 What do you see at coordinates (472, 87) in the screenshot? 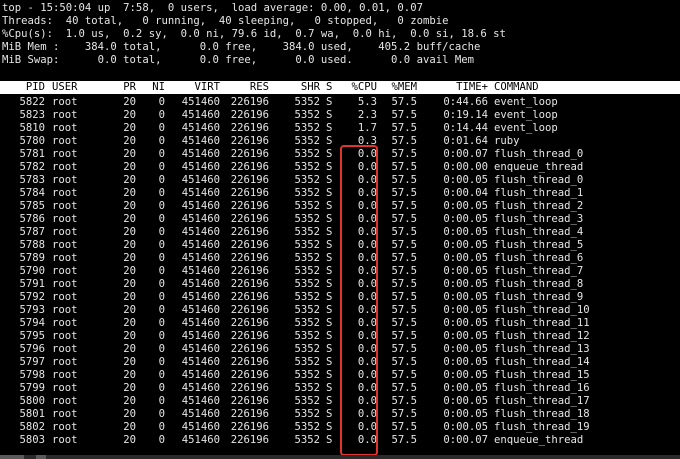
I see `column-header-time: TIME+` at bounding box center [472, 87].